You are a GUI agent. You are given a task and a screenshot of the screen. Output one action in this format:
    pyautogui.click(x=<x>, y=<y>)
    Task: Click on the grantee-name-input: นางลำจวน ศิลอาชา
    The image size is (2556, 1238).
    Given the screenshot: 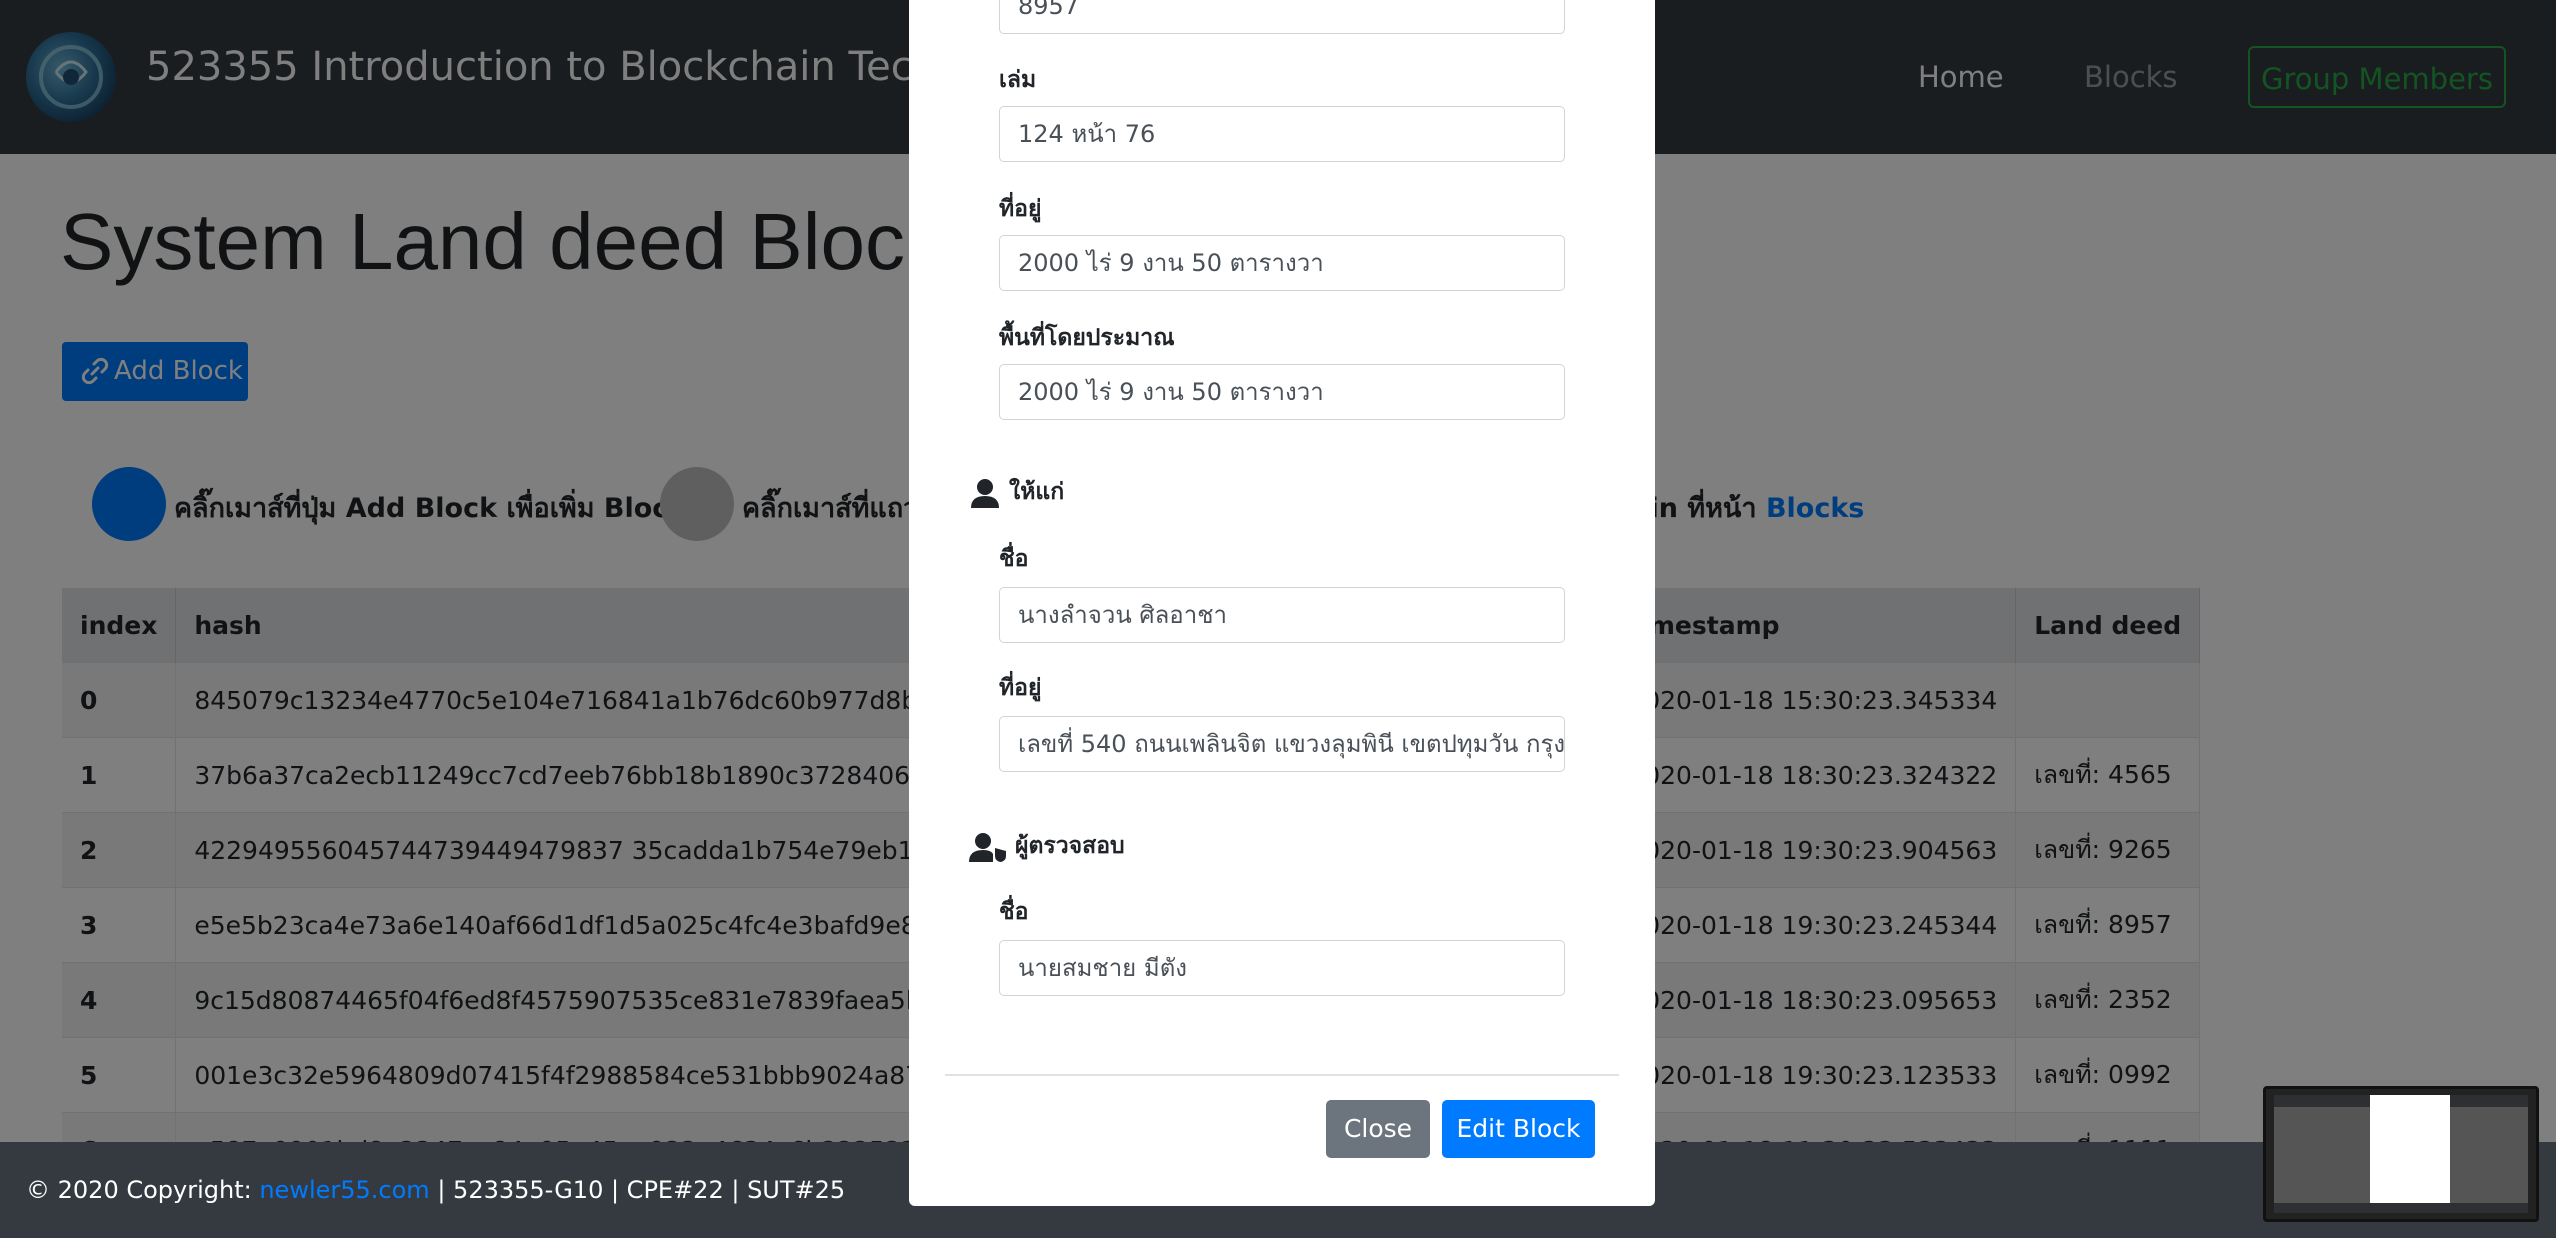 What is the action you would take?
    pyautogui.click(x=1282, y=615)
    